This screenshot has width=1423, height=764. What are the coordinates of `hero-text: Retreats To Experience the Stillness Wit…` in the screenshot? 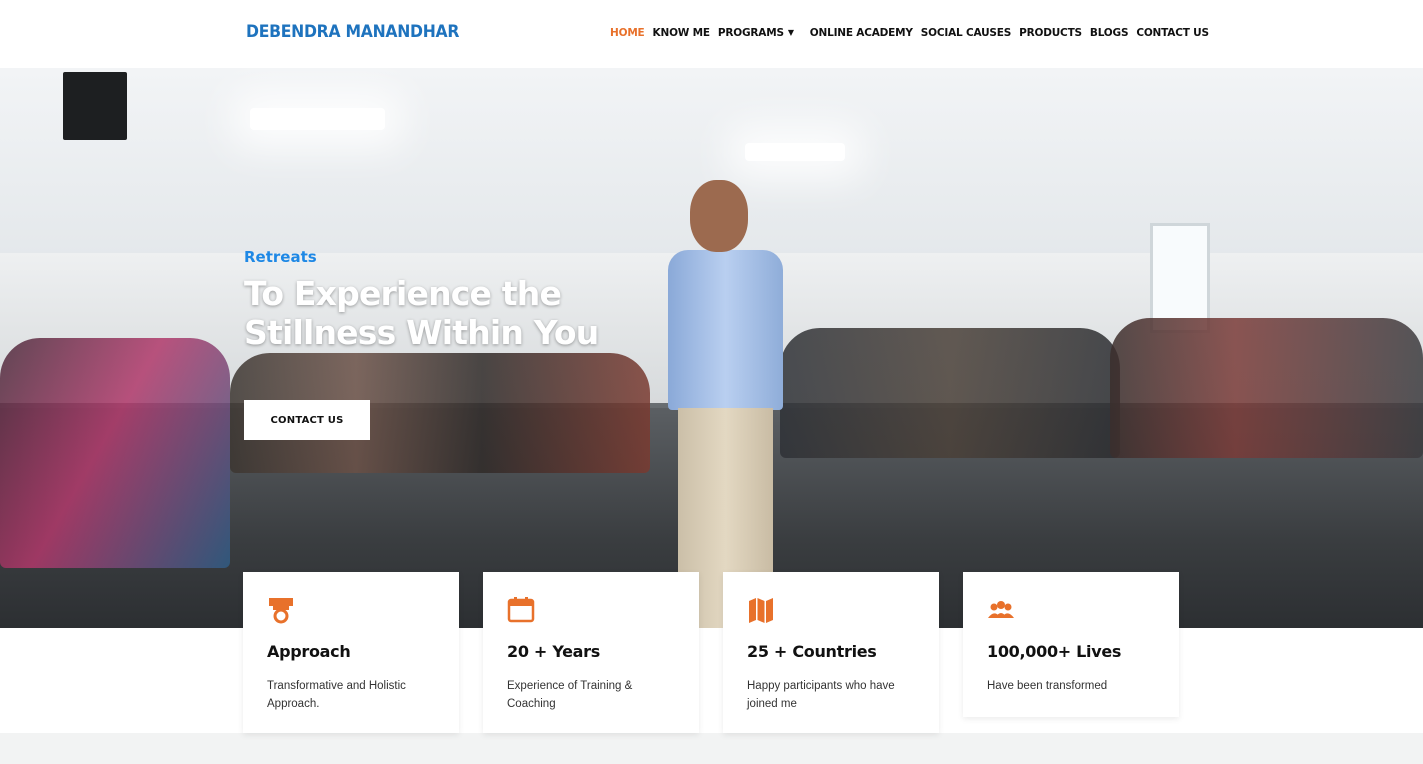 It's located at (454, 300).